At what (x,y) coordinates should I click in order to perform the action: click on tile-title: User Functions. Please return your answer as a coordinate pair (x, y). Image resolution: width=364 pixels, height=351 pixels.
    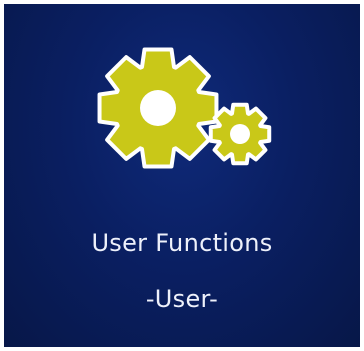
    Looking at the image, I should click on (182, 243).